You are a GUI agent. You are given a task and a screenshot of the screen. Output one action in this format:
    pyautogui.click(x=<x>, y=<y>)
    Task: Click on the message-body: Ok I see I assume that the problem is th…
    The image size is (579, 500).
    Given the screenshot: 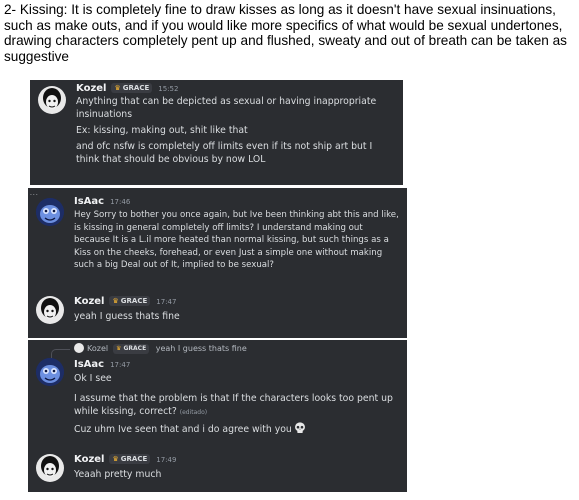 What is the action you would take?
    pyautogui.click(x=236, y=404)
    